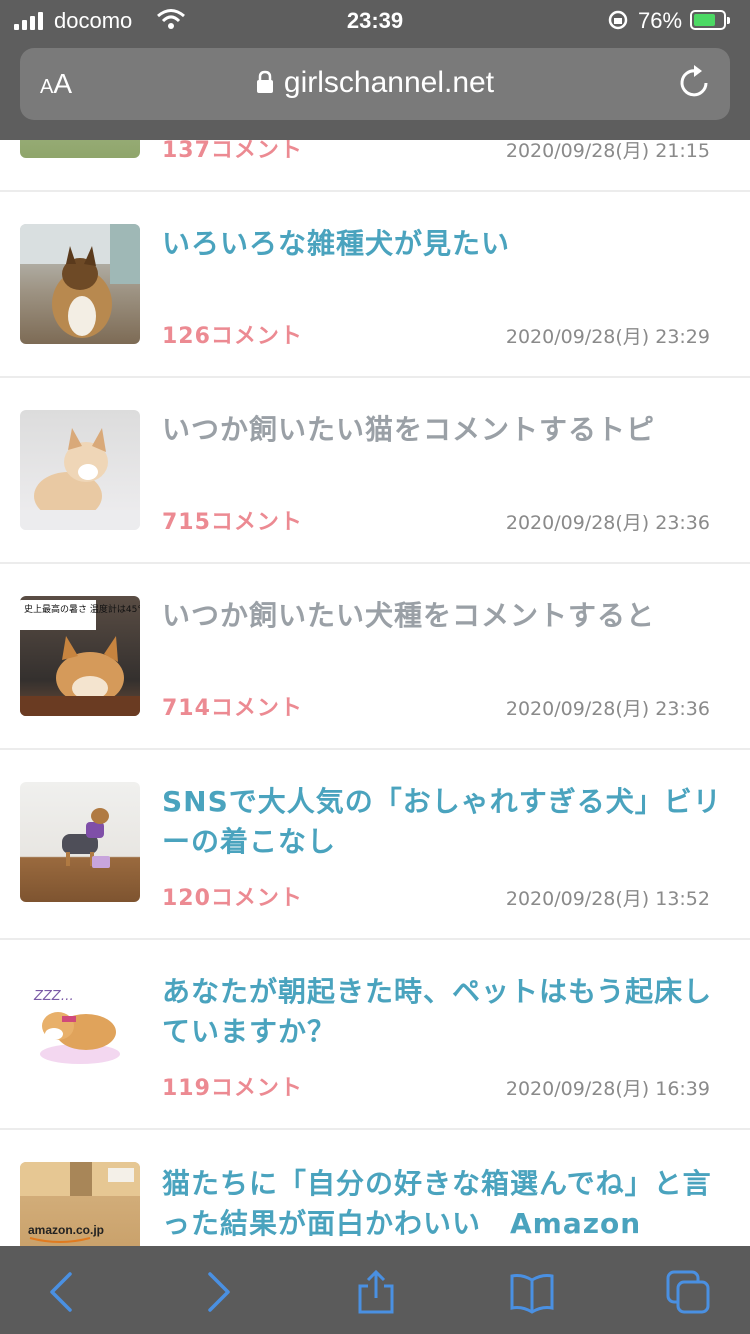 The width and height of the screenshot is (750, 1334). I want to click on status-bar: docomo 23:39 76%, so click(375, 22).